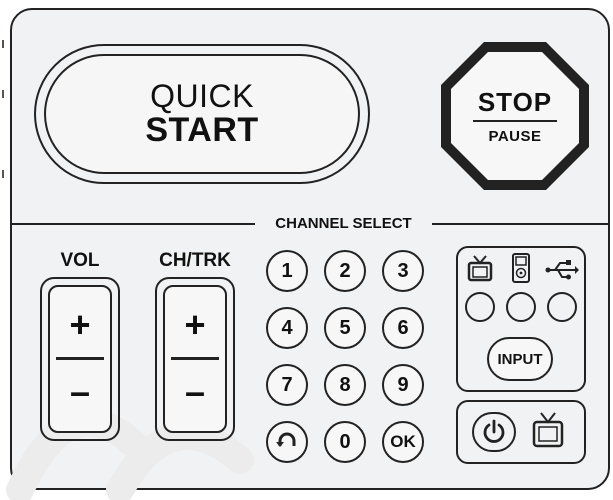 The image size is (613, 500). I want to click on usb-source-button, so click(562, 307).